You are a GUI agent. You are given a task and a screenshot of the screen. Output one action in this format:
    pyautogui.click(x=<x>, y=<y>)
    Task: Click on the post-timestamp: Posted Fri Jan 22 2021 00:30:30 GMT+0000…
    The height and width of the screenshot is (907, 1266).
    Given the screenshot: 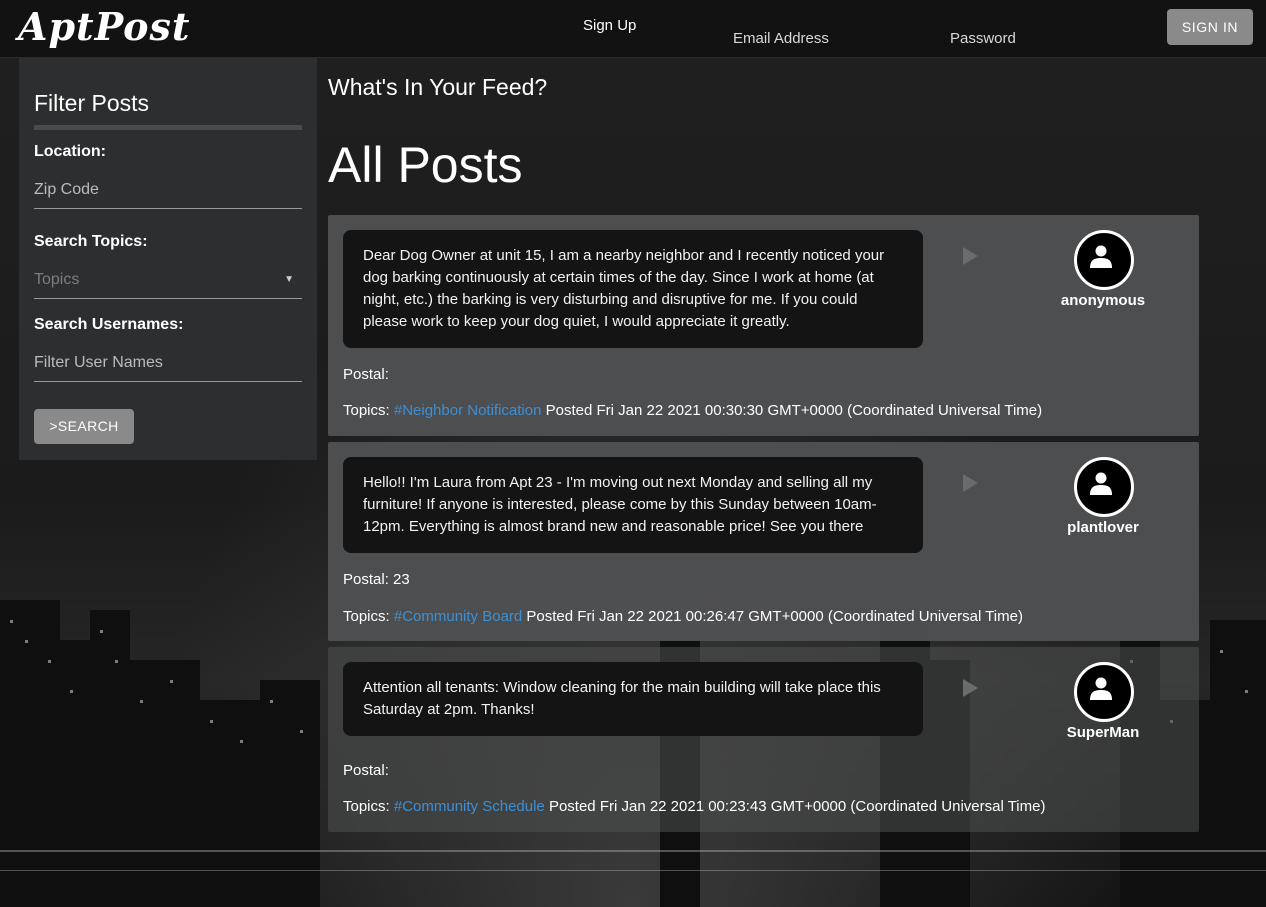 What is the action you would take?
    pyautogui.click(x=794, y=410)
    